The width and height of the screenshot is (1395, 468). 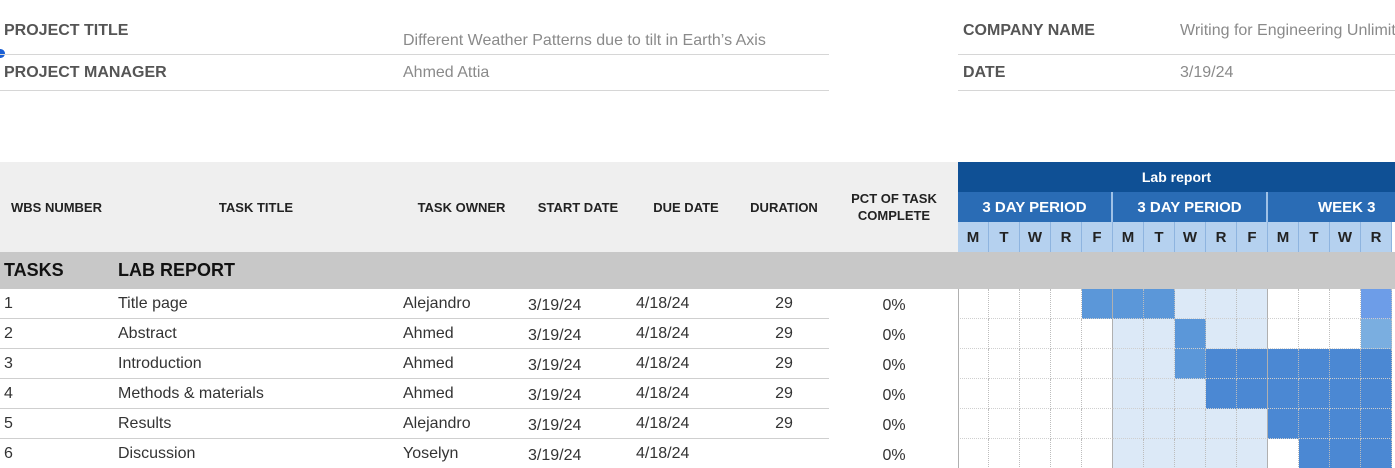 I want to click on column-header-pct-complete: PCT OF TASK COMPLETE, so click(x=894, y=207).